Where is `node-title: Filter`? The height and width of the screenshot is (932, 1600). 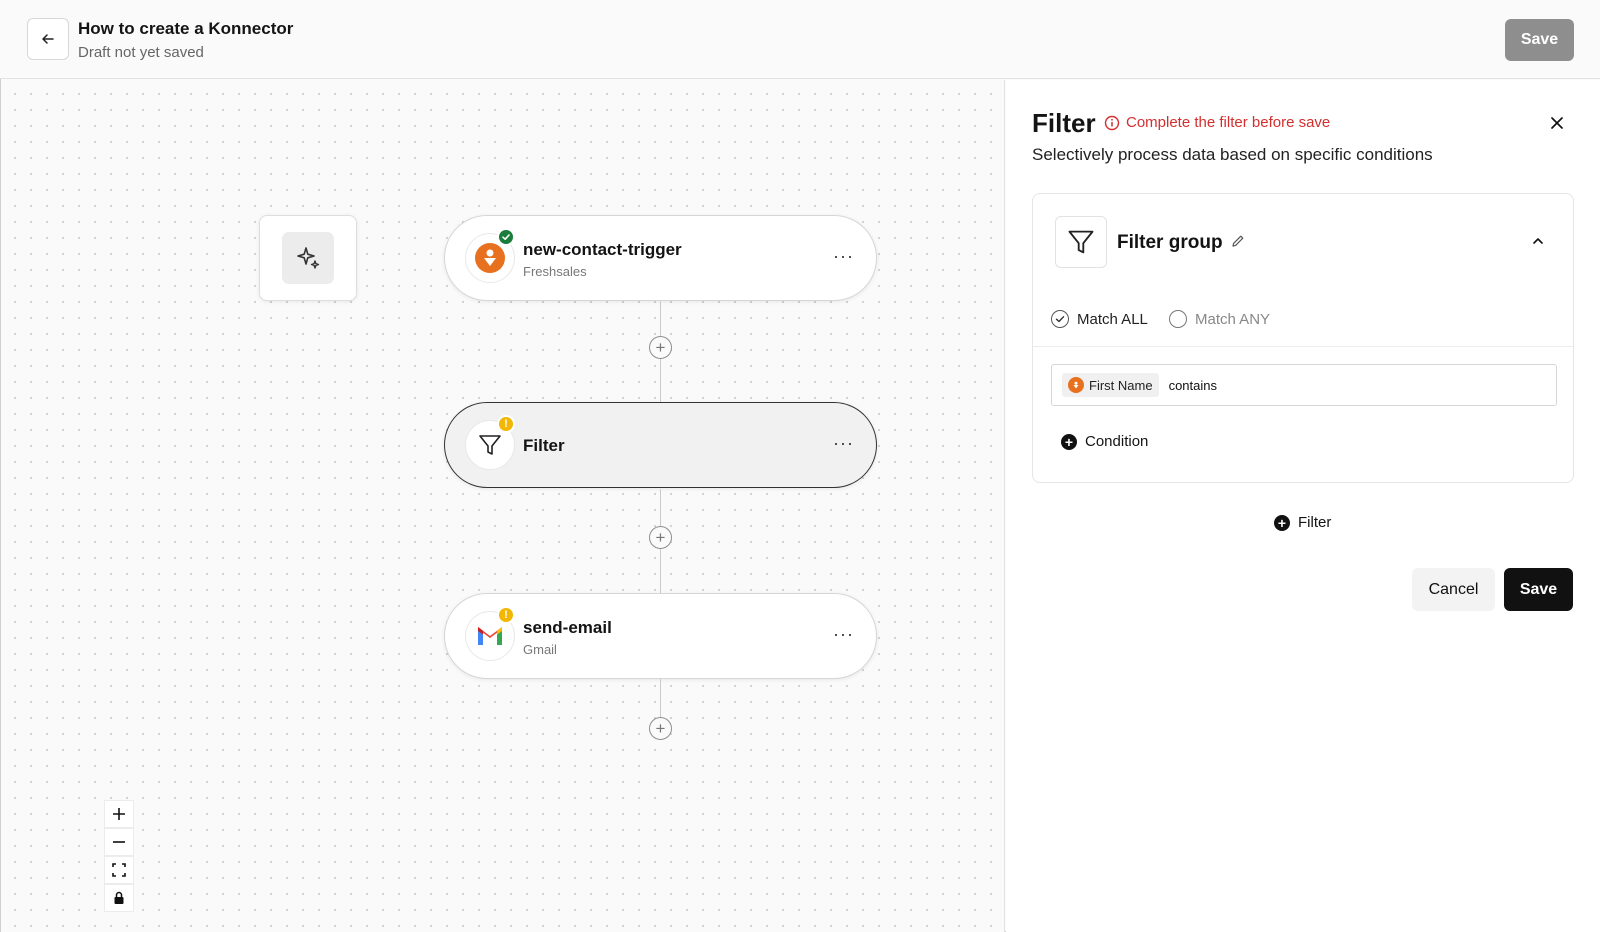 node-title: Filter is located at coordinates (544, 445).